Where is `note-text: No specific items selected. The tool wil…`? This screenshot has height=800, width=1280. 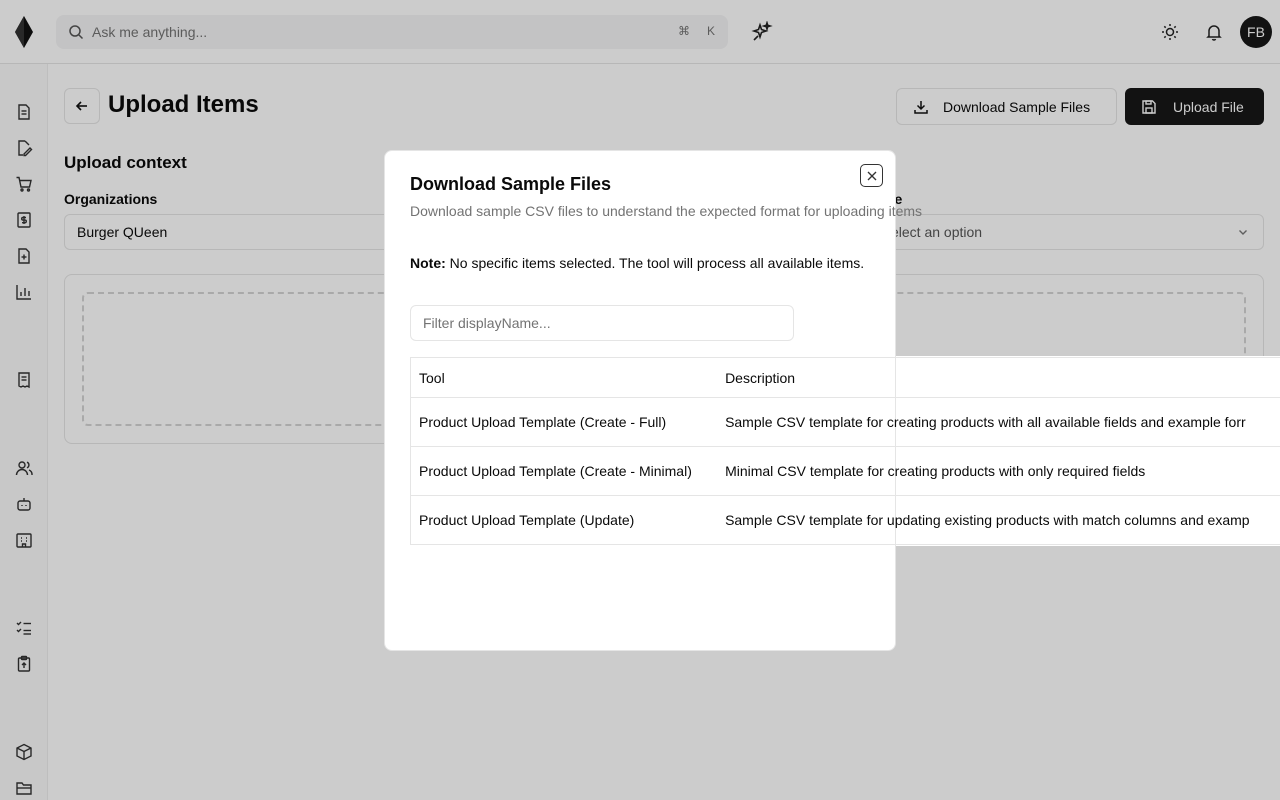 note-text: No specific items selected. The tool wil… is located at coordinates (655, 263).